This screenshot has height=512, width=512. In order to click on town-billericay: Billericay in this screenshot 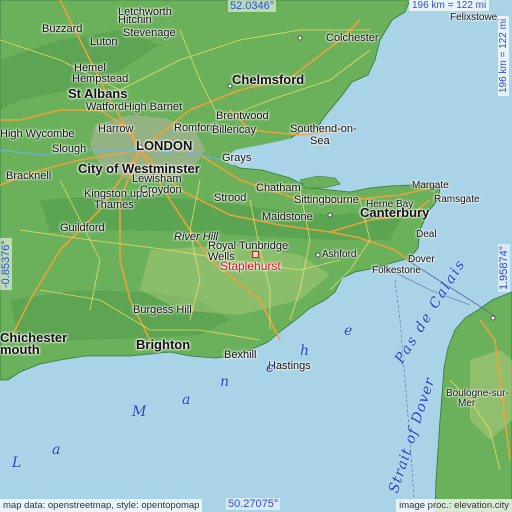, I will do `click(234, 130)`.